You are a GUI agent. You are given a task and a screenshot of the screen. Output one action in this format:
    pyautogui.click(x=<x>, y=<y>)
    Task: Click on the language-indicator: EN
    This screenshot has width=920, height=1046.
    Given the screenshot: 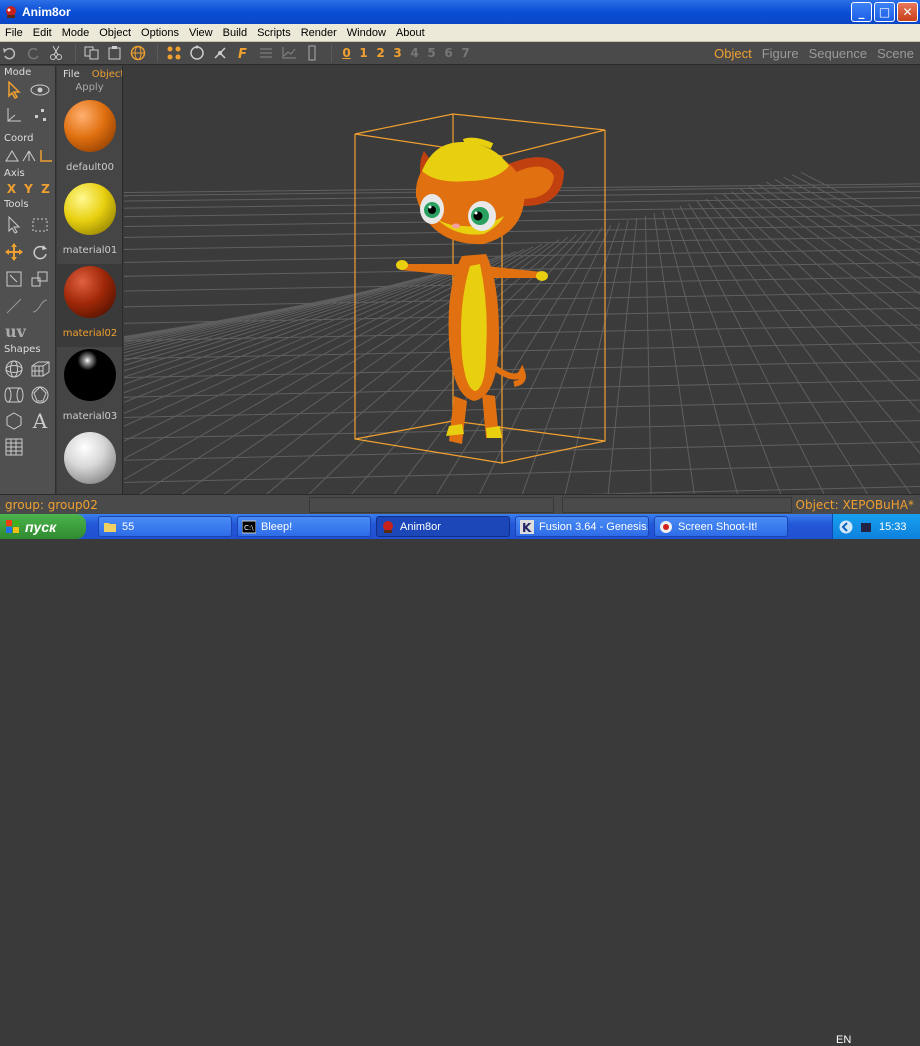 What is the action you would take?
    pyautogui.click(x=843, y=1040)
    